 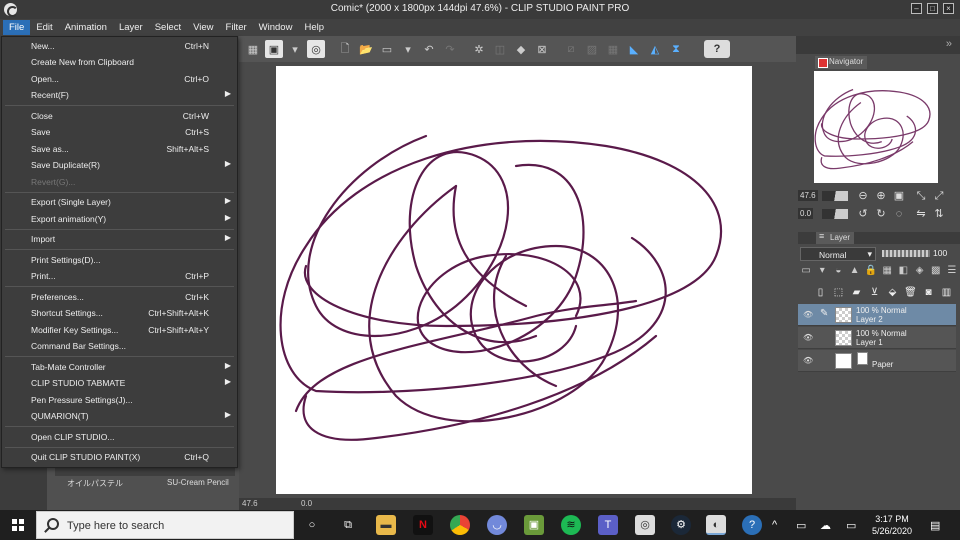 I want to click on opacity-slider, so click(x=906, y=253).